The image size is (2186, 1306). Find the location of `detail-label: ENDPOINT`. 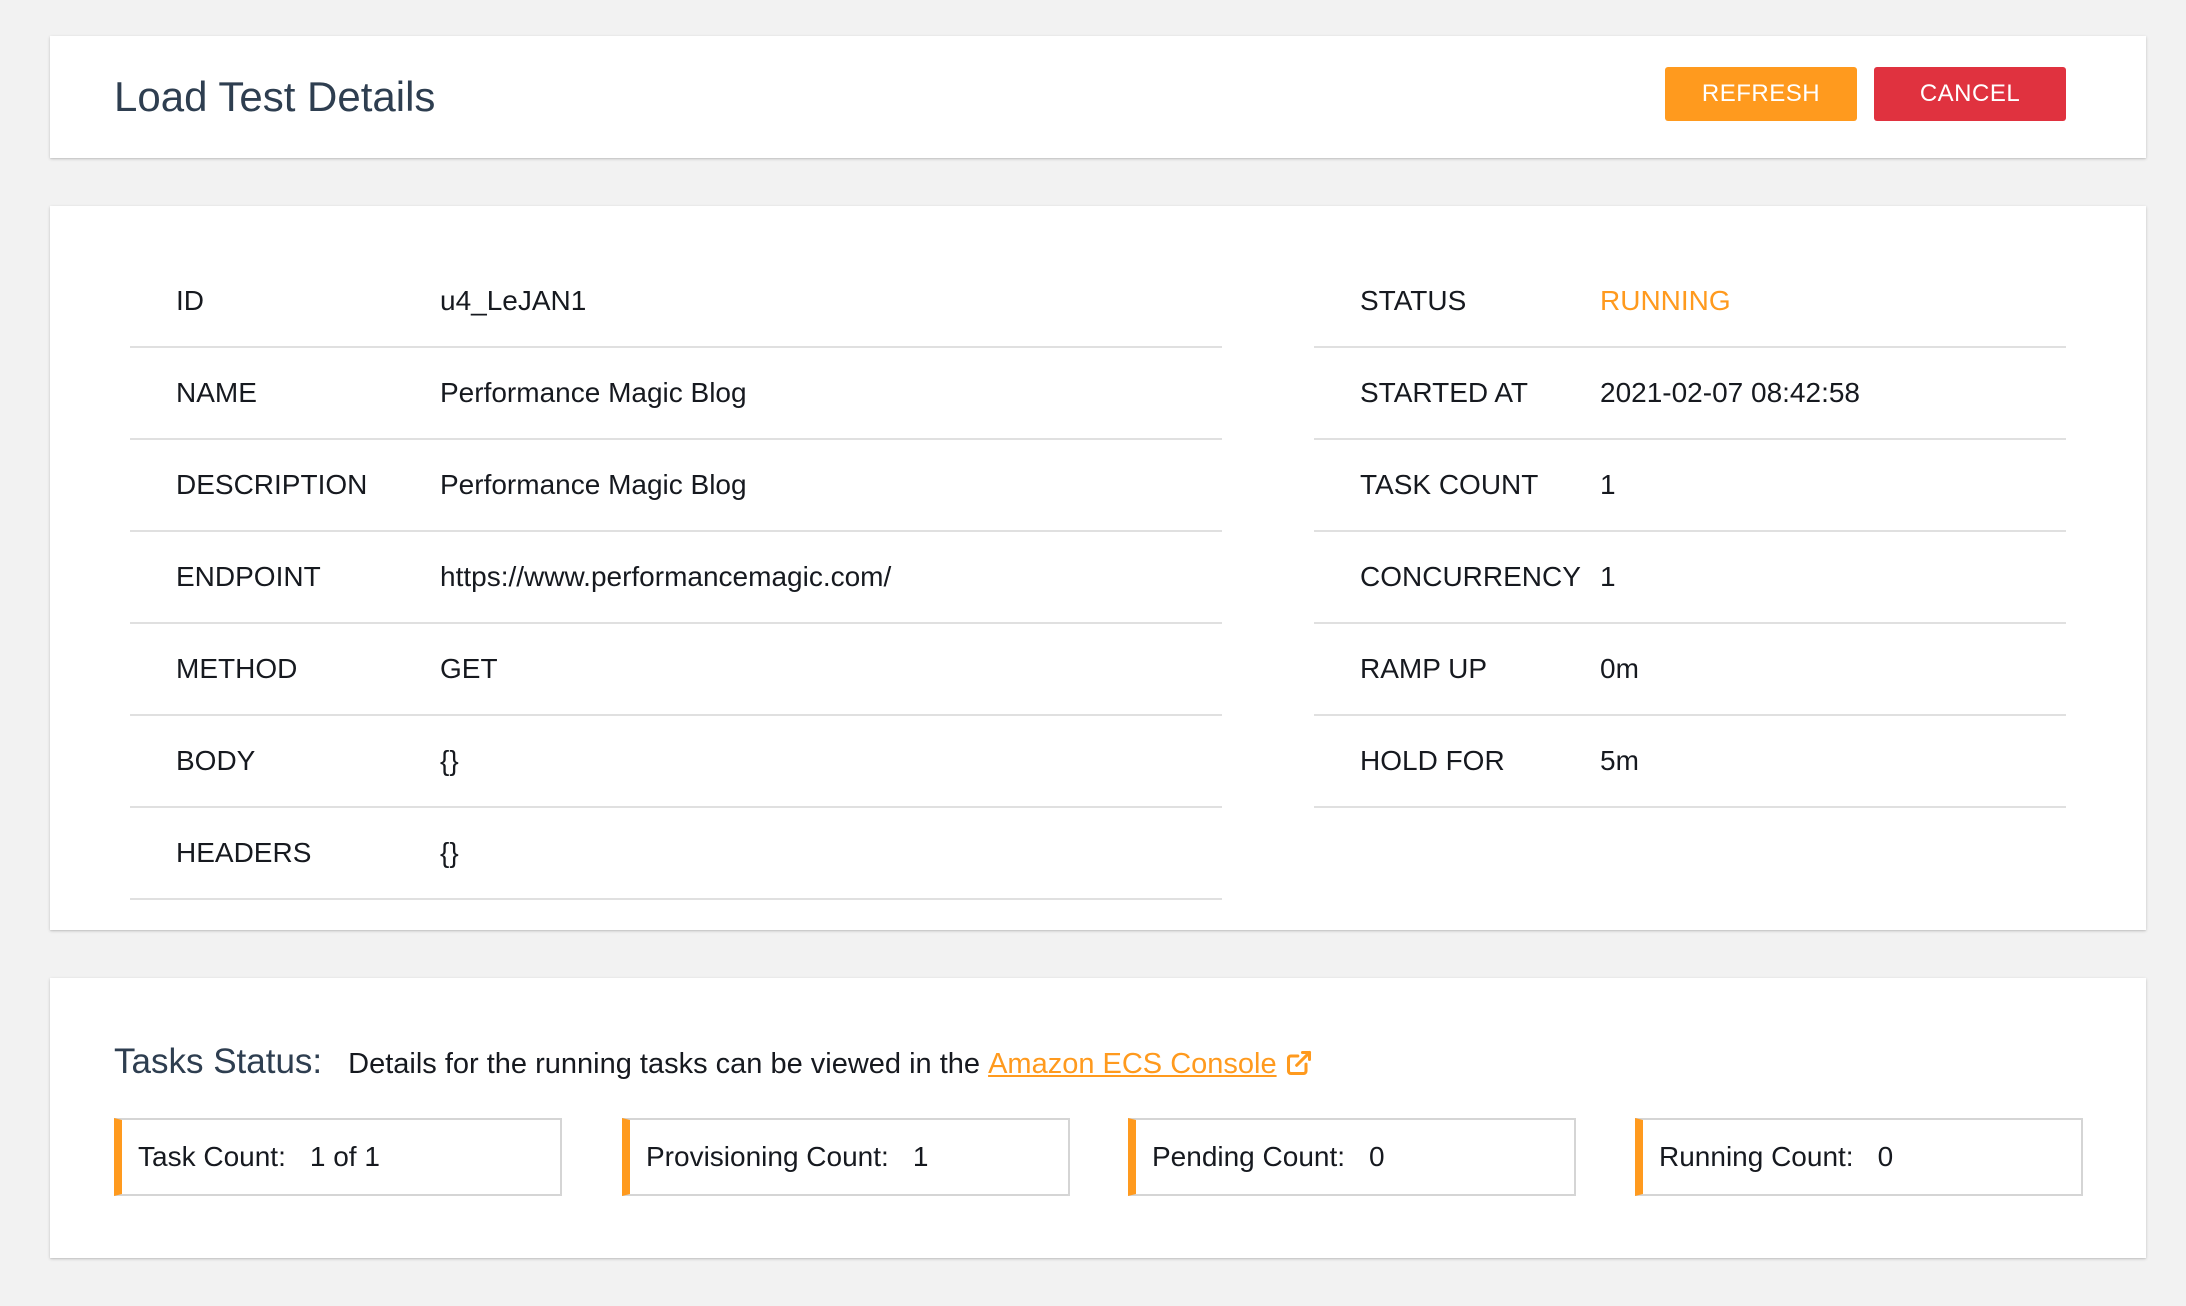

detail-label: ENDPOINT is located at coordinates (248, 576).